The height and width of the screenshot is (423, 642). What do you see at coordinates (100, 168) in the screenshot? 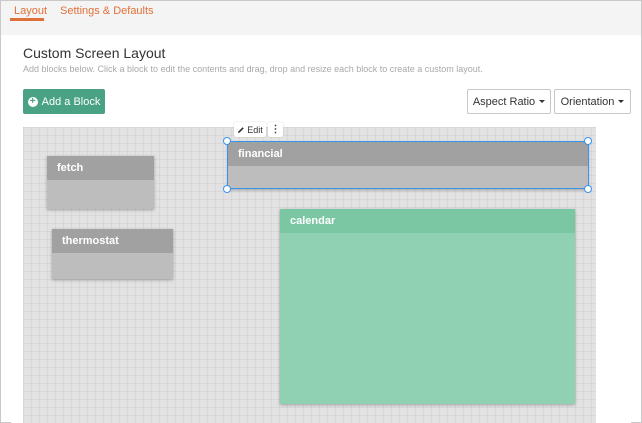
I see `block-title: fetch` at bounding box center [100, 168].